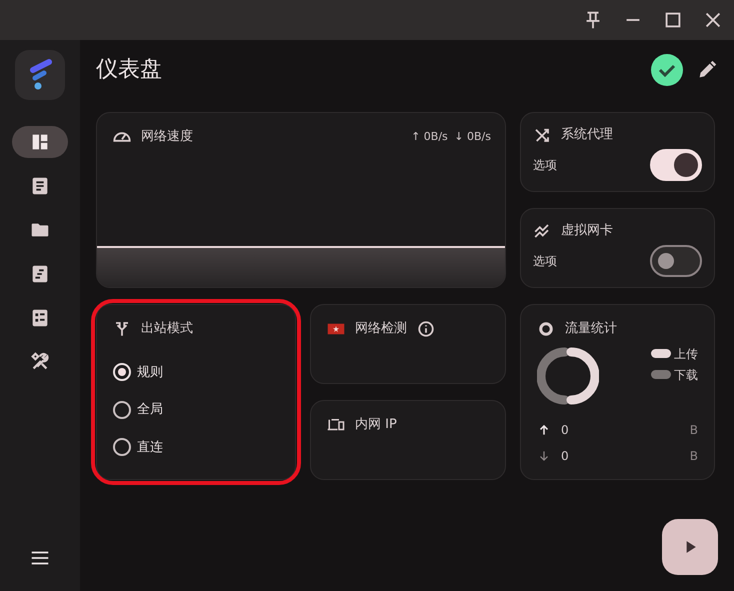  I want to click on card-title: 系统代理, so click(587, 135).